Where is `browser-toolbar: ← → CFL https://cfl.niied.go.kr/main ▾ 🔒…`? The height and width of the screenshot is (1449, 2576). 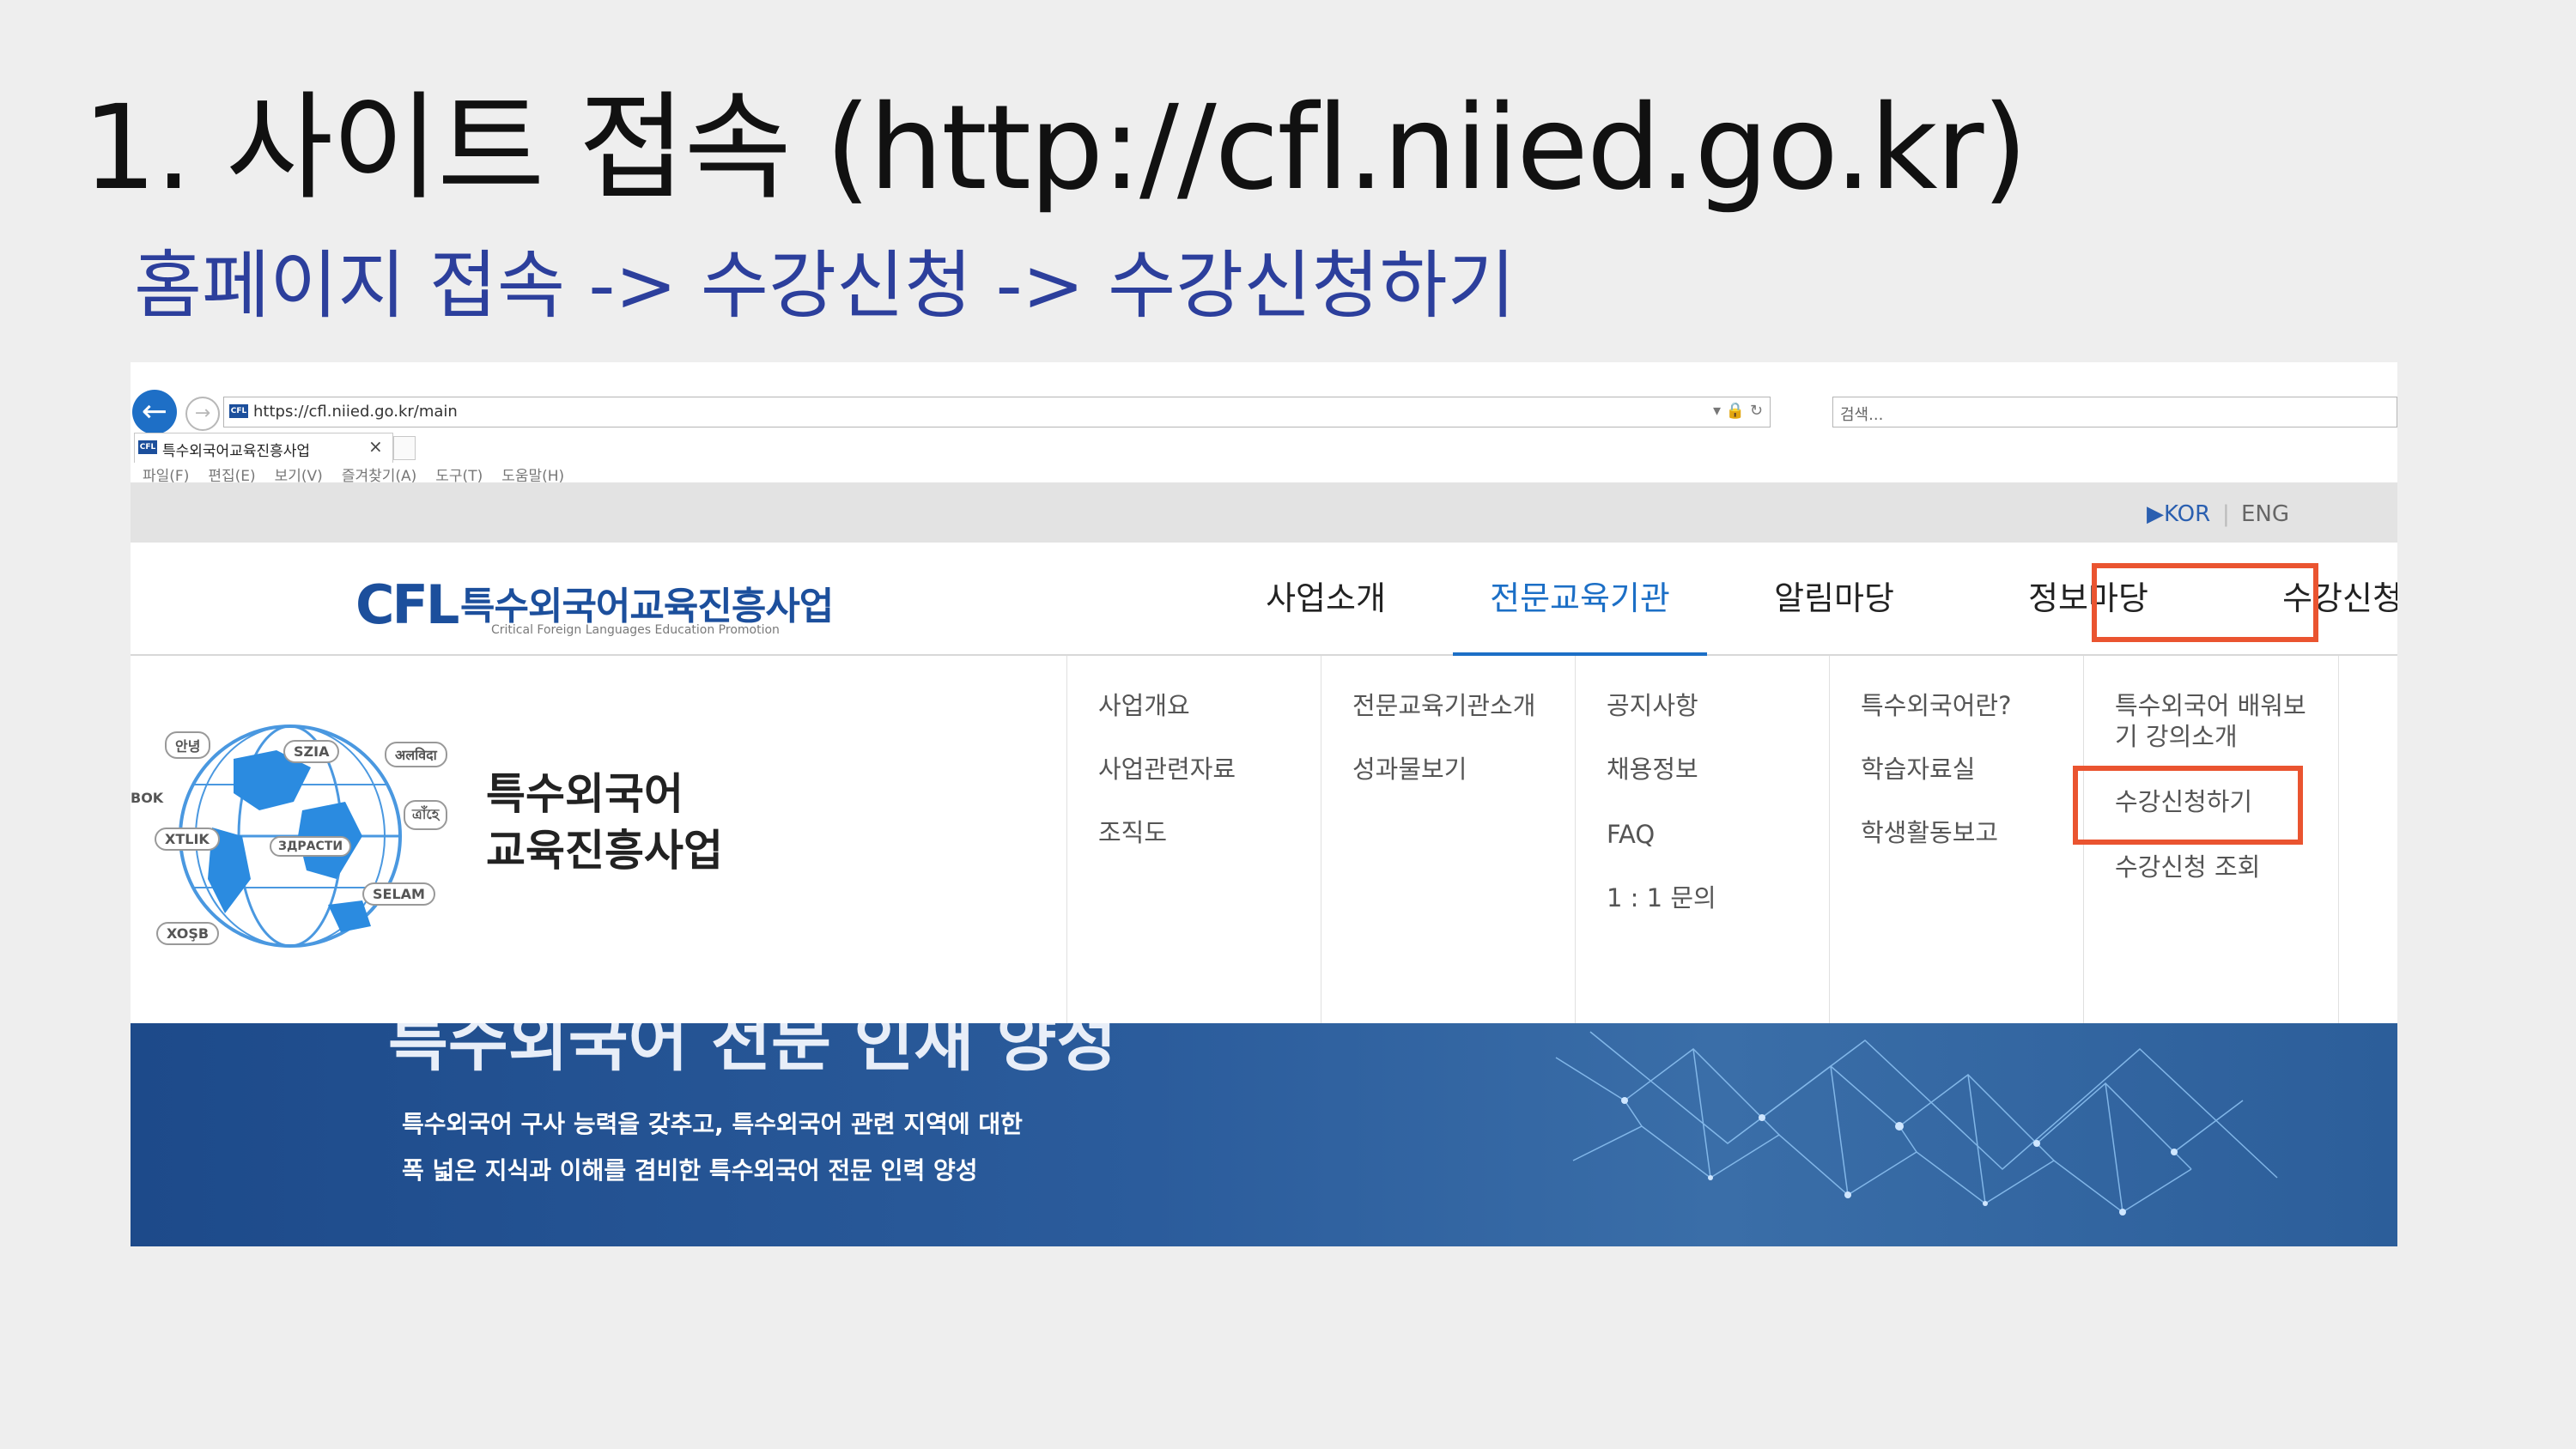
browser-toolbar: ← → CFL https://cfl.niied.go.kr/main ▾ 🔒… is located at coordinates (1264, 423).